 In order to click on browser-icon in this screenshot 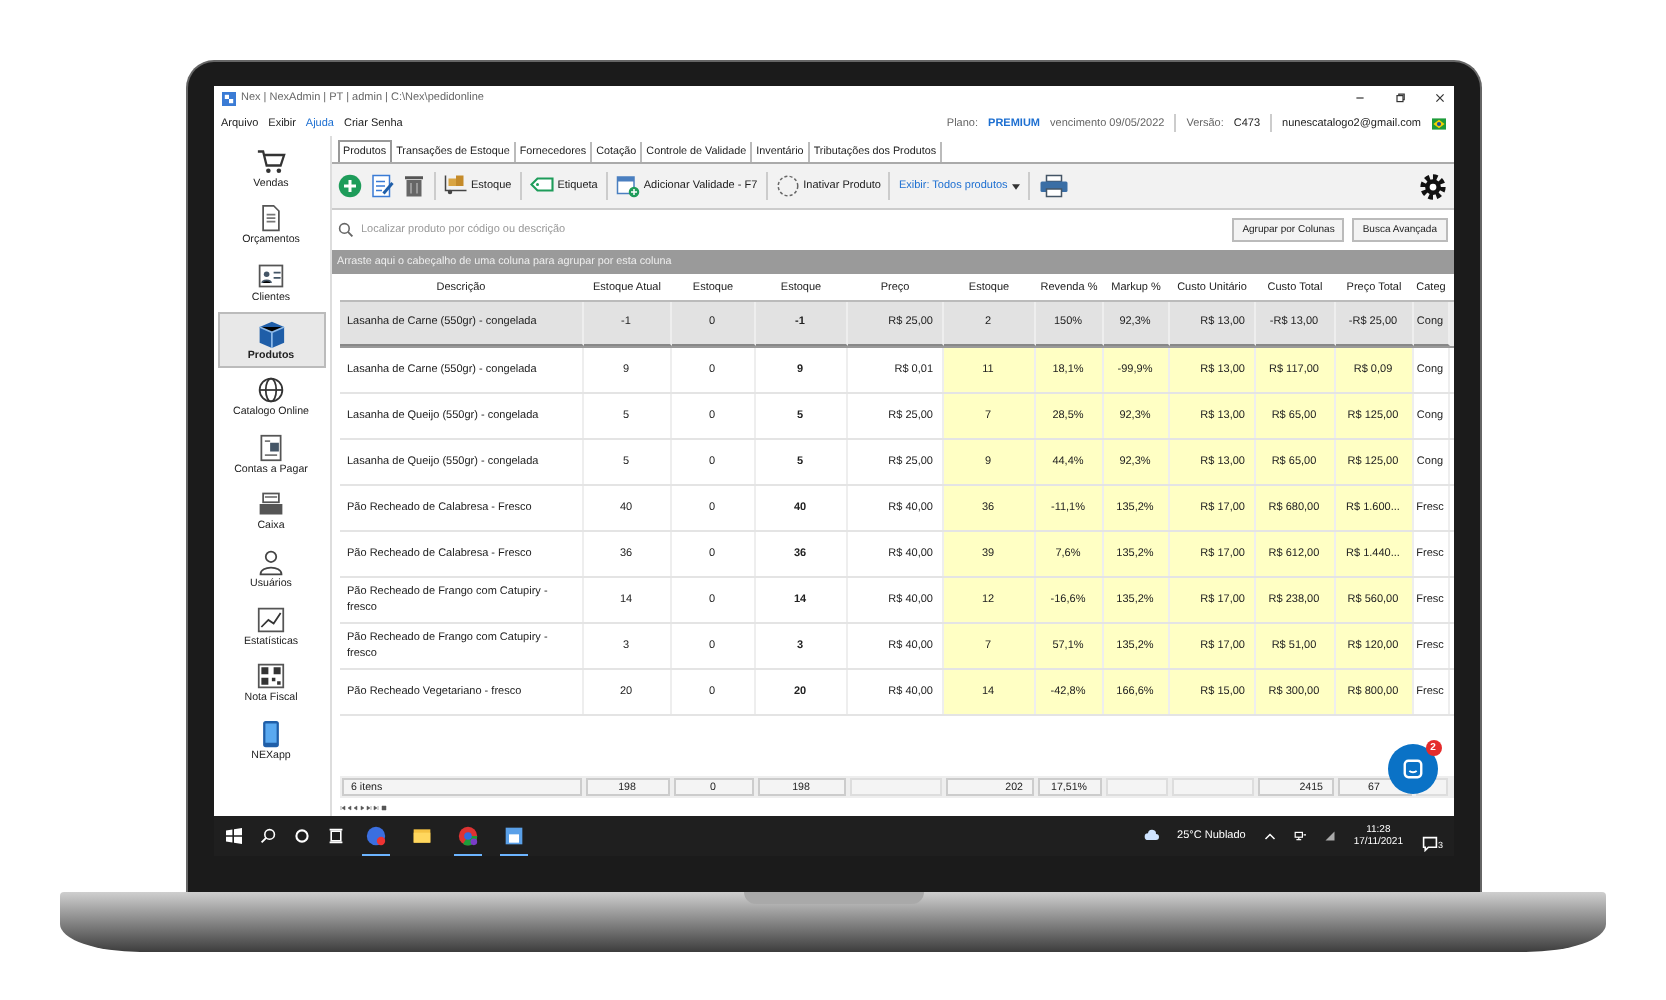, I will do `click(467, 835)`.